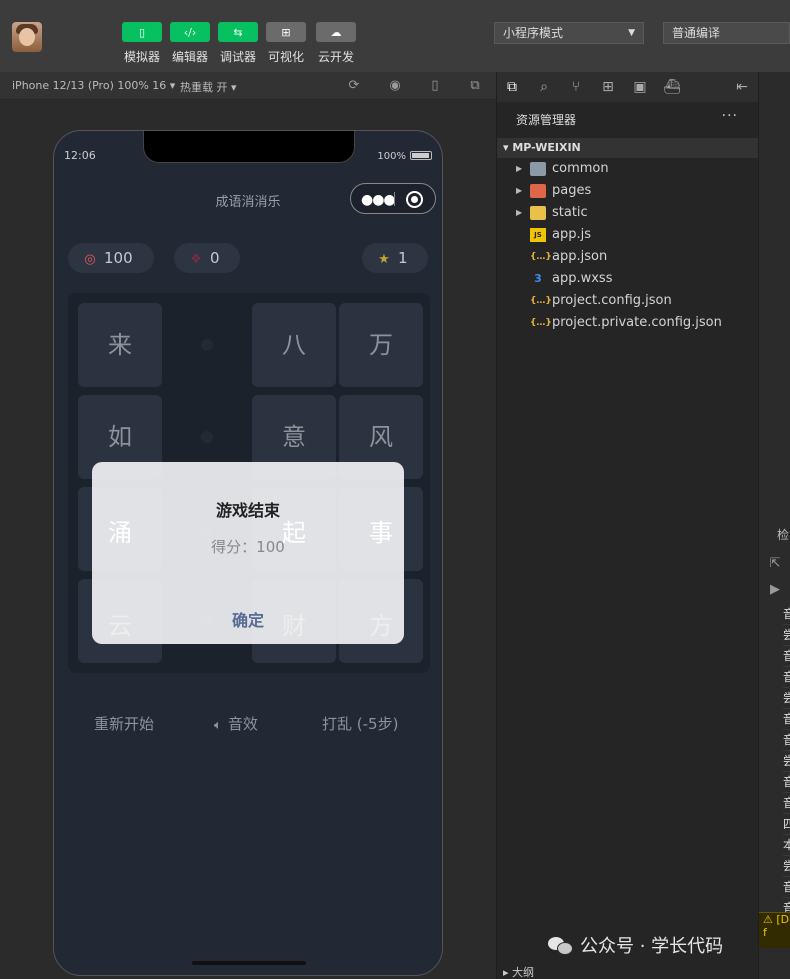 Image resolution: width=790 pixels, height=979 pixels. What do you see at coordinates (783, 534) in the screenshot?
I see `debug-tab: 检` at bounding box center [783, 534].